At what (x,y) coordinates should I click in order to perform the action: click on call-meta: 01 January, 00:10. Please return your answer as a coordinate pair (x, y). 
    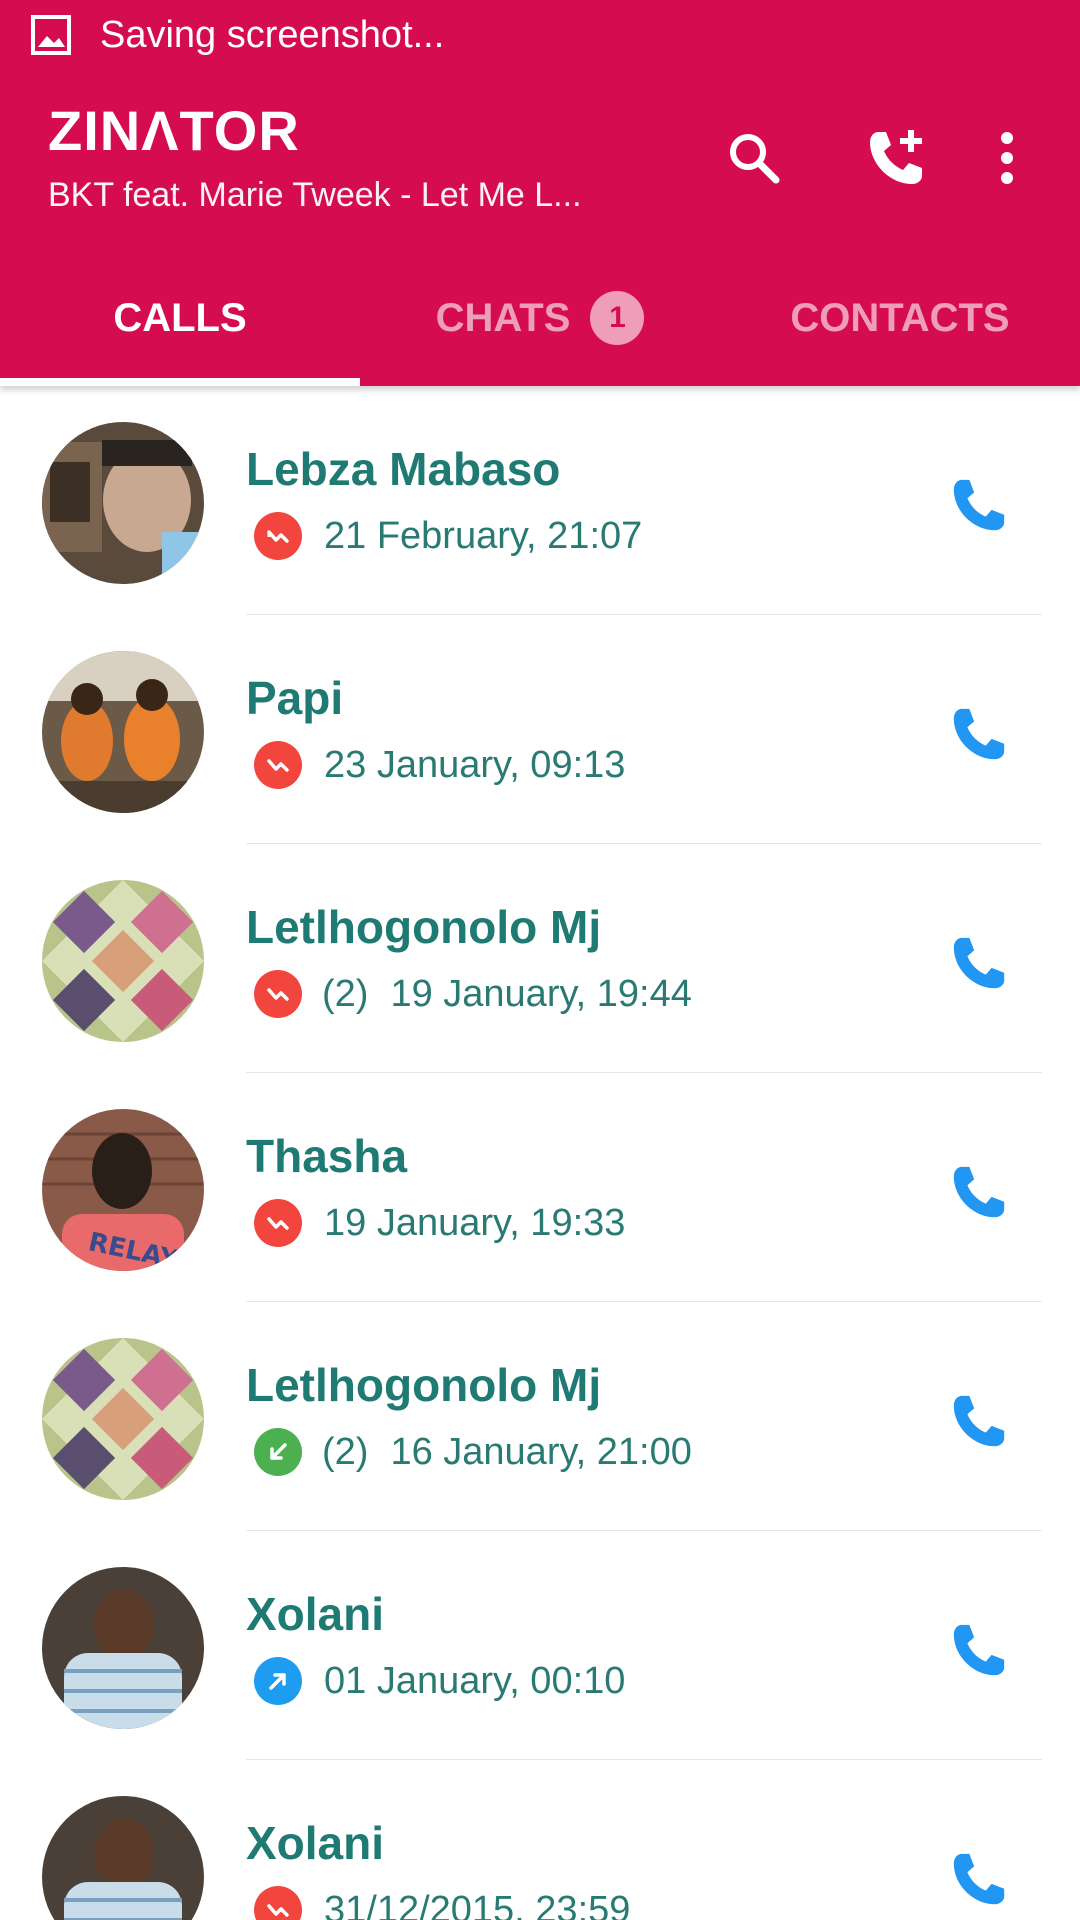
    Looking at the image, I should click on (439, 1681).